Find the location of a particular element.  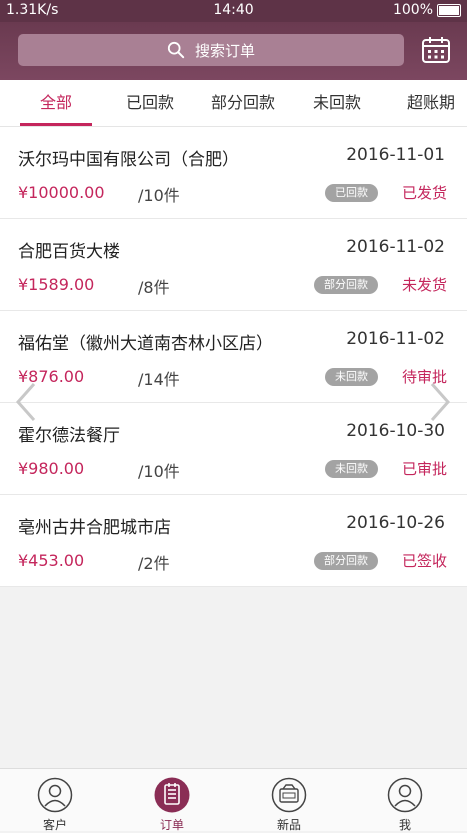

order-item: 霍尔德法餐厅 2016-10-30 ¥980.00 /10件 未回款 已审批 is located at coordinates (233, 449).